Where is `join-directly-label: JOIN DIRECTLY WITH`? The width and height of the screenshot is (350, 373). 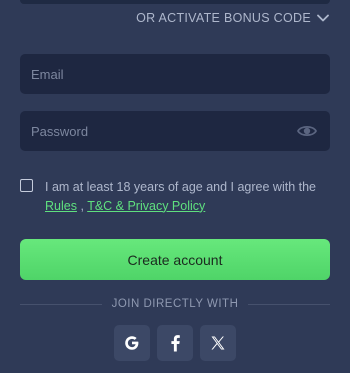
join-directly-label: JOIN DIRECTLY WITH is located at coordinates (175, 304).